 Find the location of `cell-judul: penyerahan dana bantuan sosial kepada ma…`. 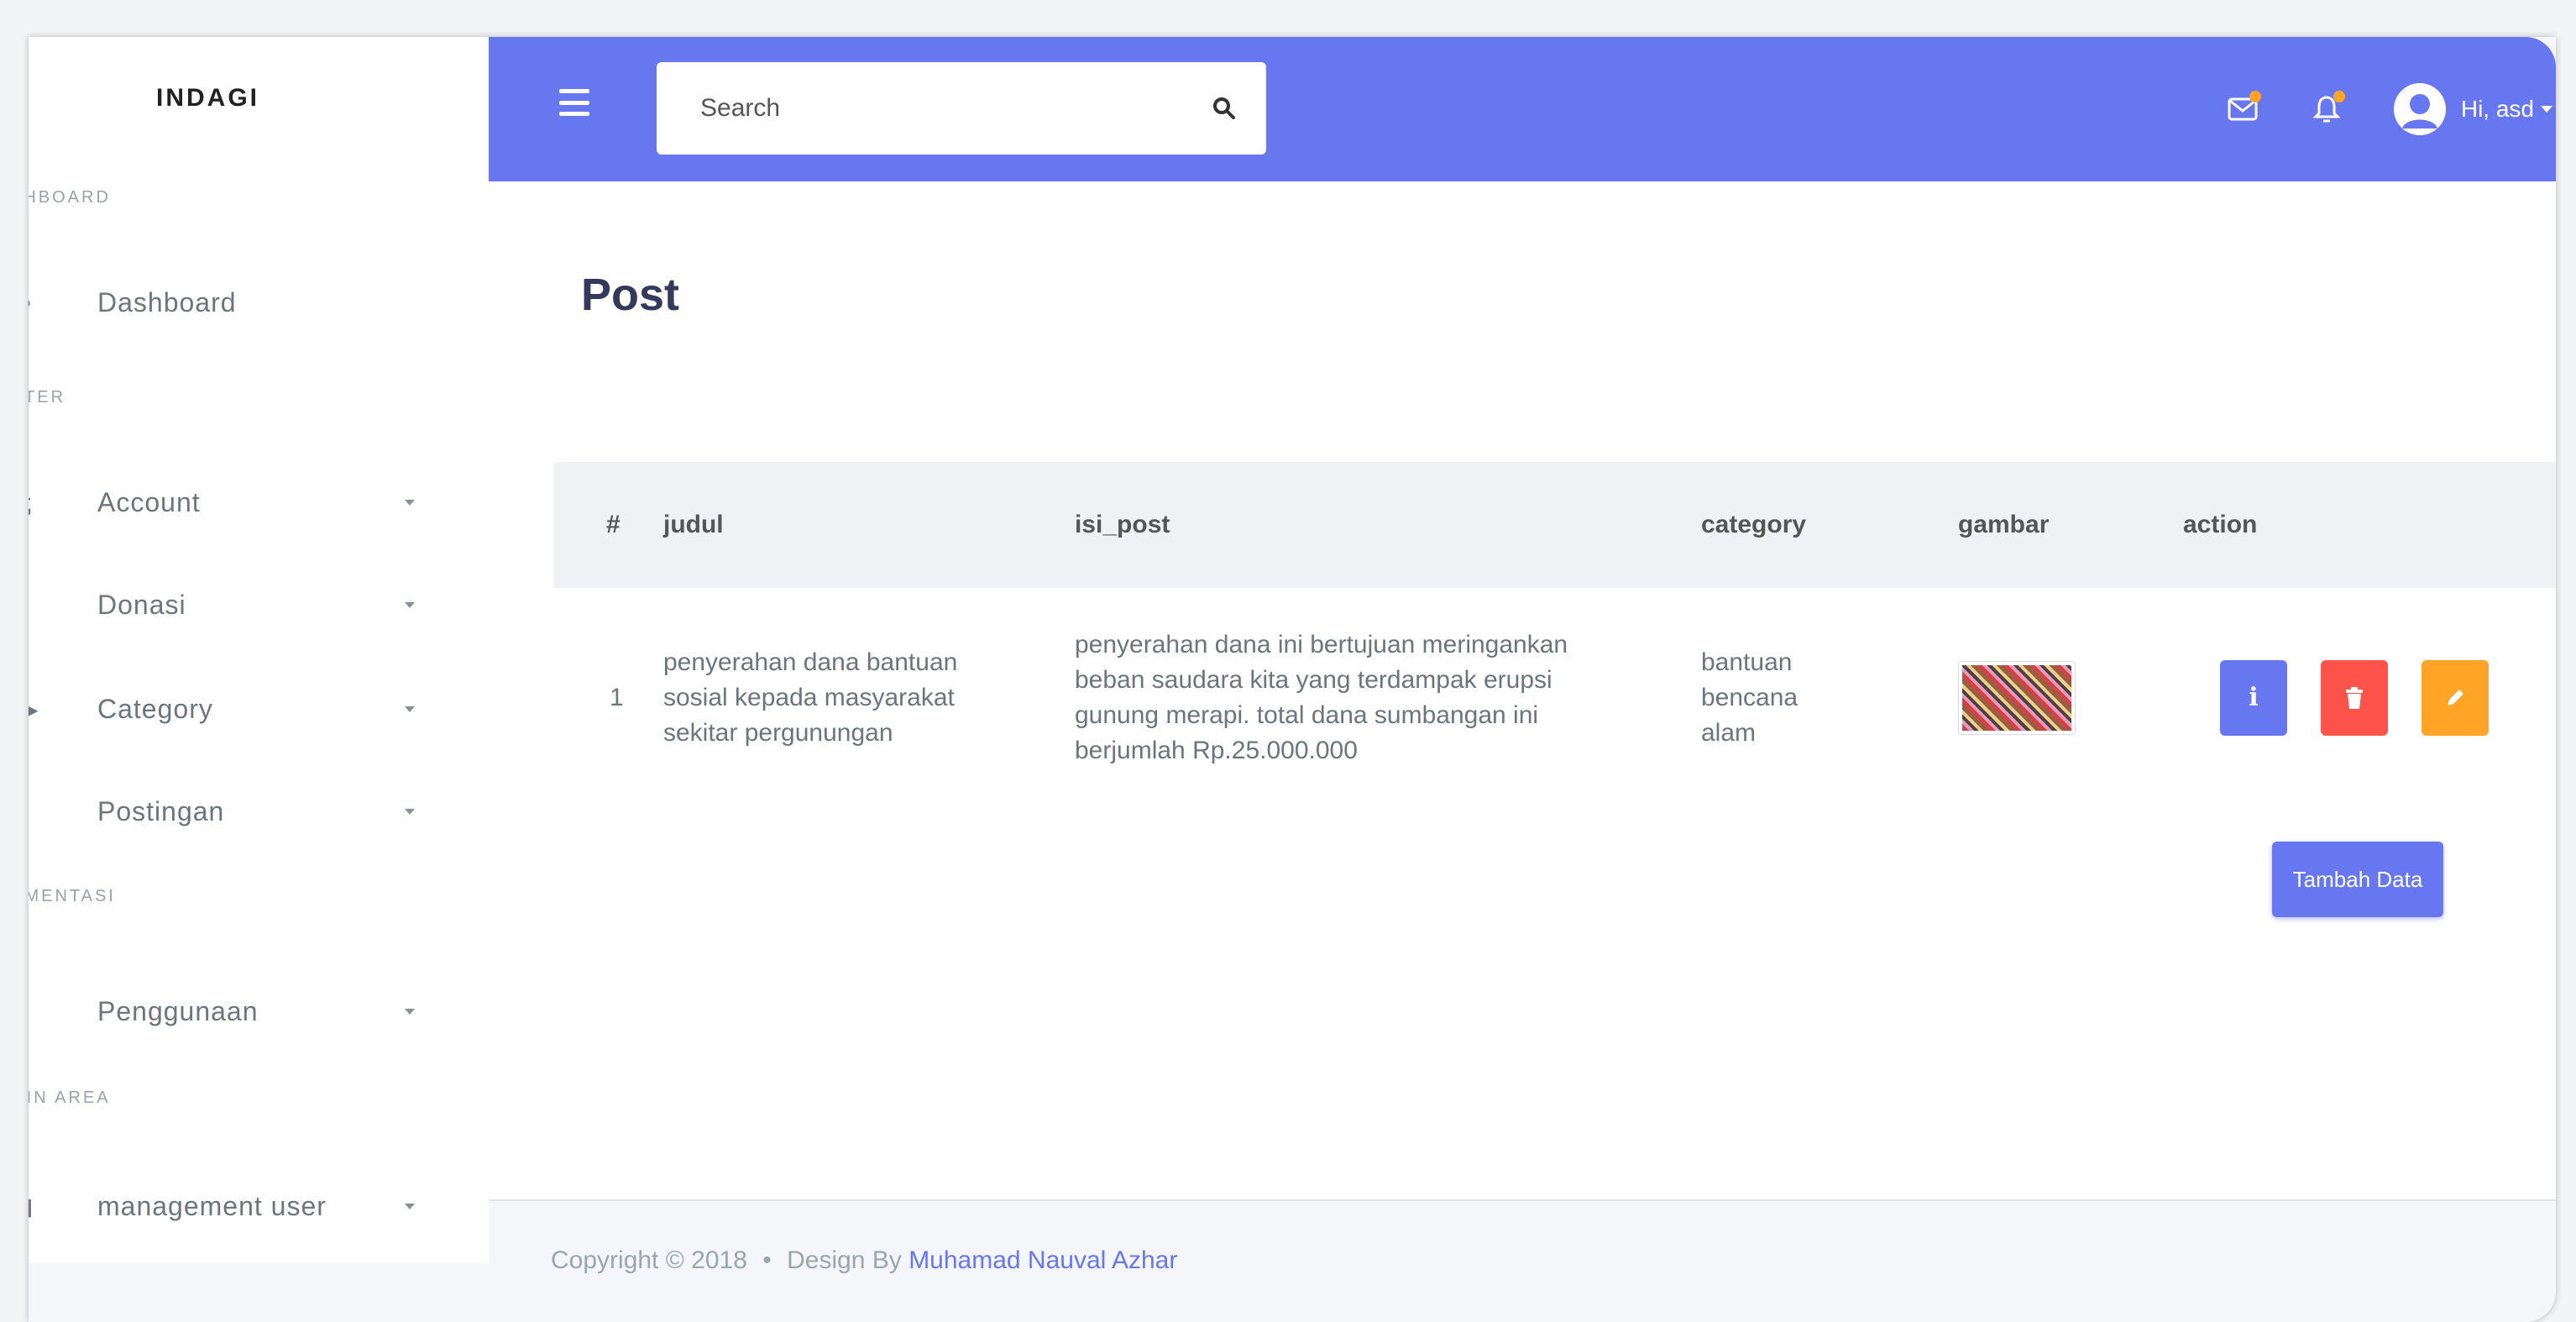

cell-judul: penyerahan dana bantuan sosial kepada ma… is located at coordinates (810, 698).